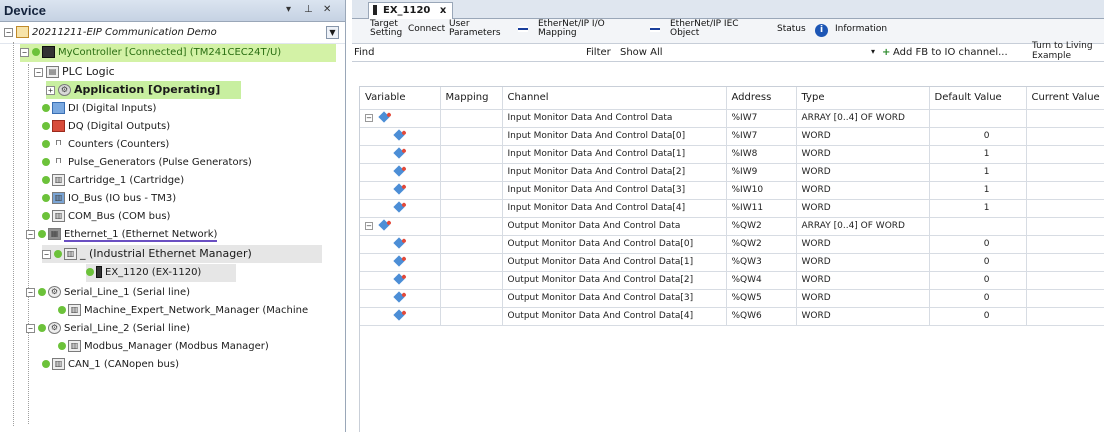  Describe the element at coordinates (327, 10) in the screenshot. I see `close-icon: ✕` at that location.